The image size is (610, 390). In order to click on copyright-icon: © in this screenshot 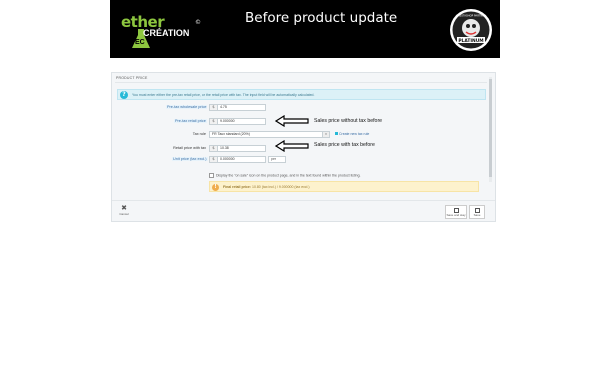, I will do `click(198, 22)`.